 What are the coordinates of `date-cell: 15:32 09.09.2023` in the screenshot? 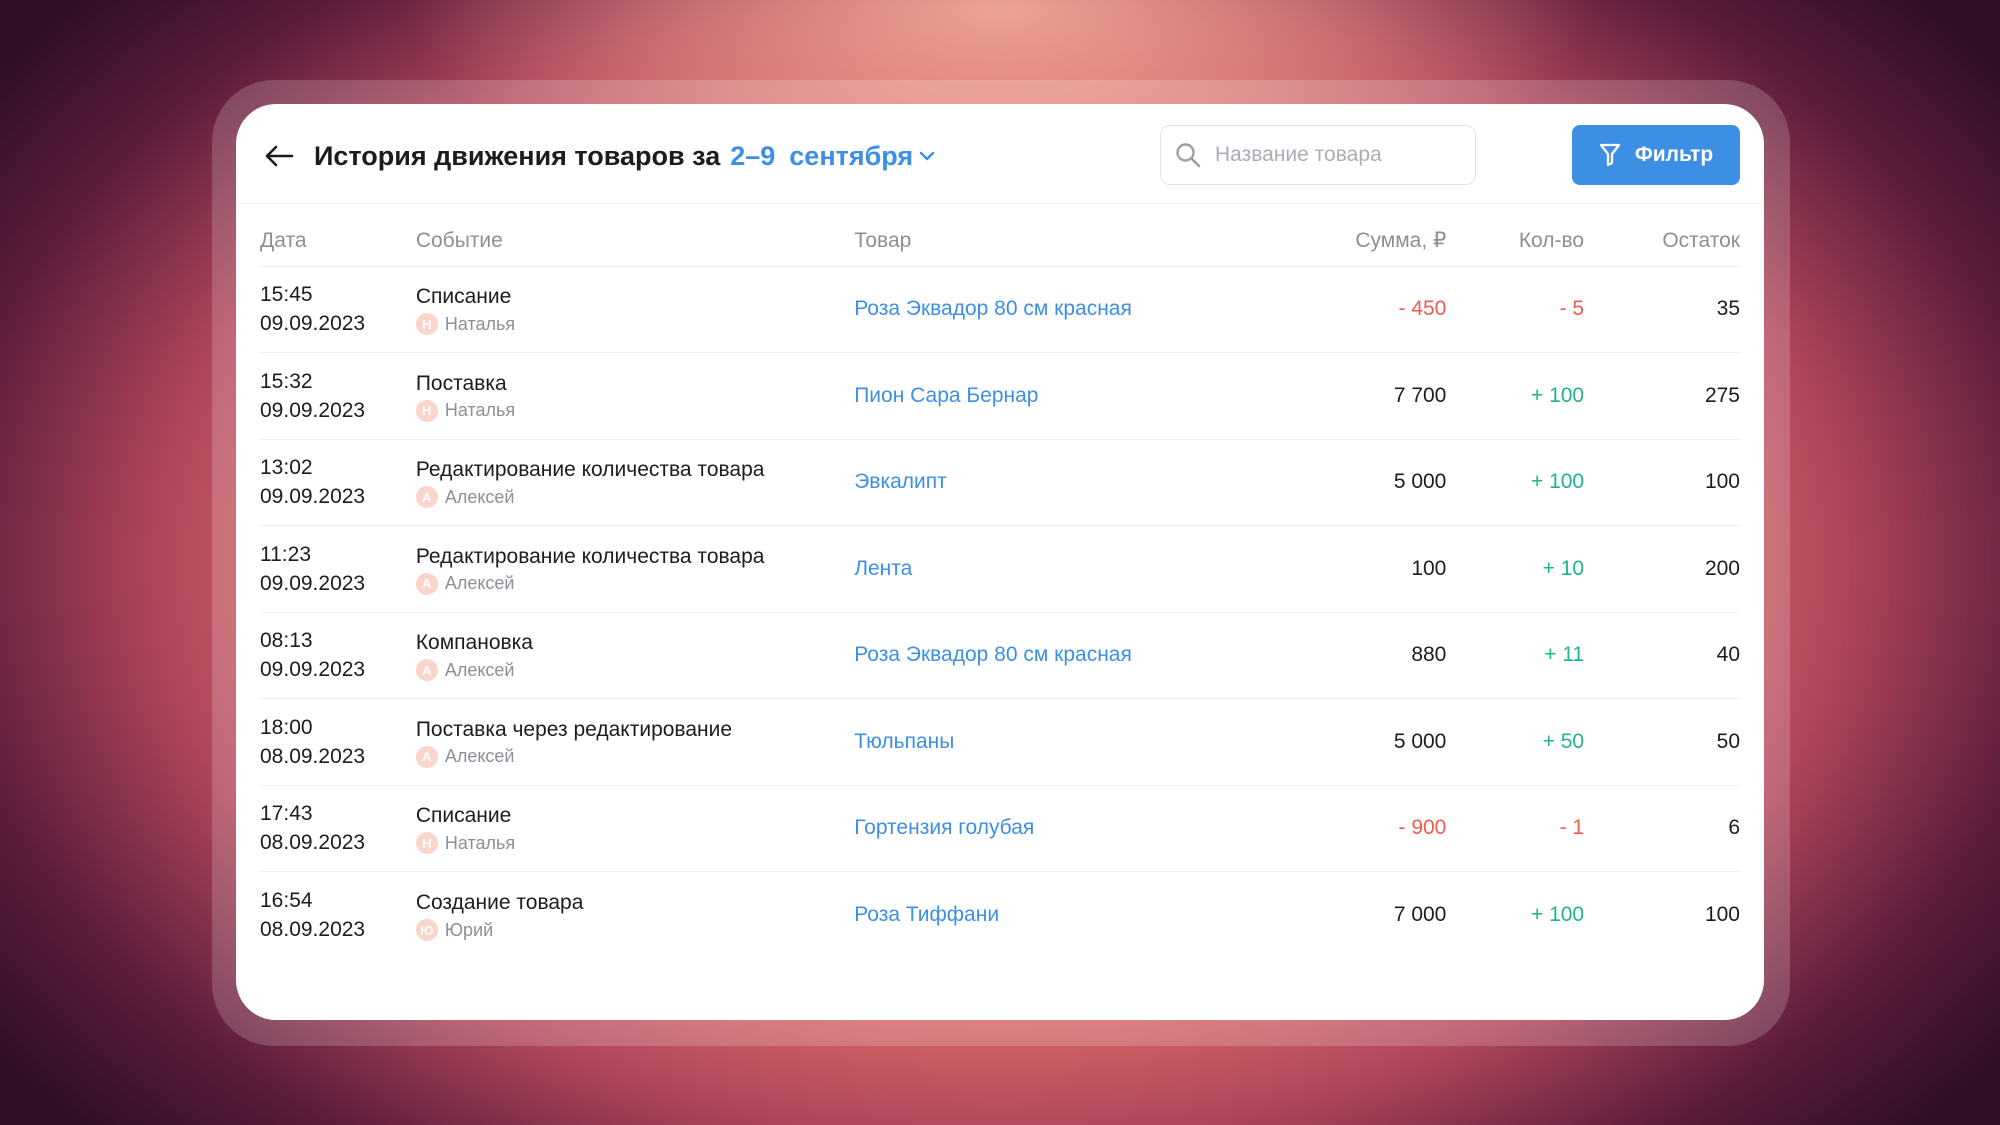 It's located at (338, 396).